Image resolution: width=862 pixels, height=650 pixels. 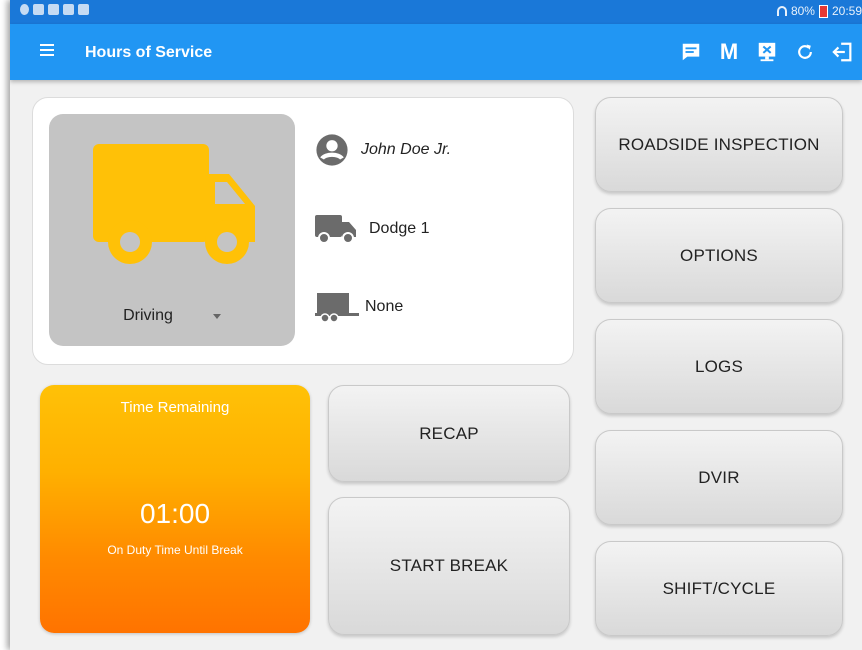 I want to click on eld-icon, so click(x=767, y=52).